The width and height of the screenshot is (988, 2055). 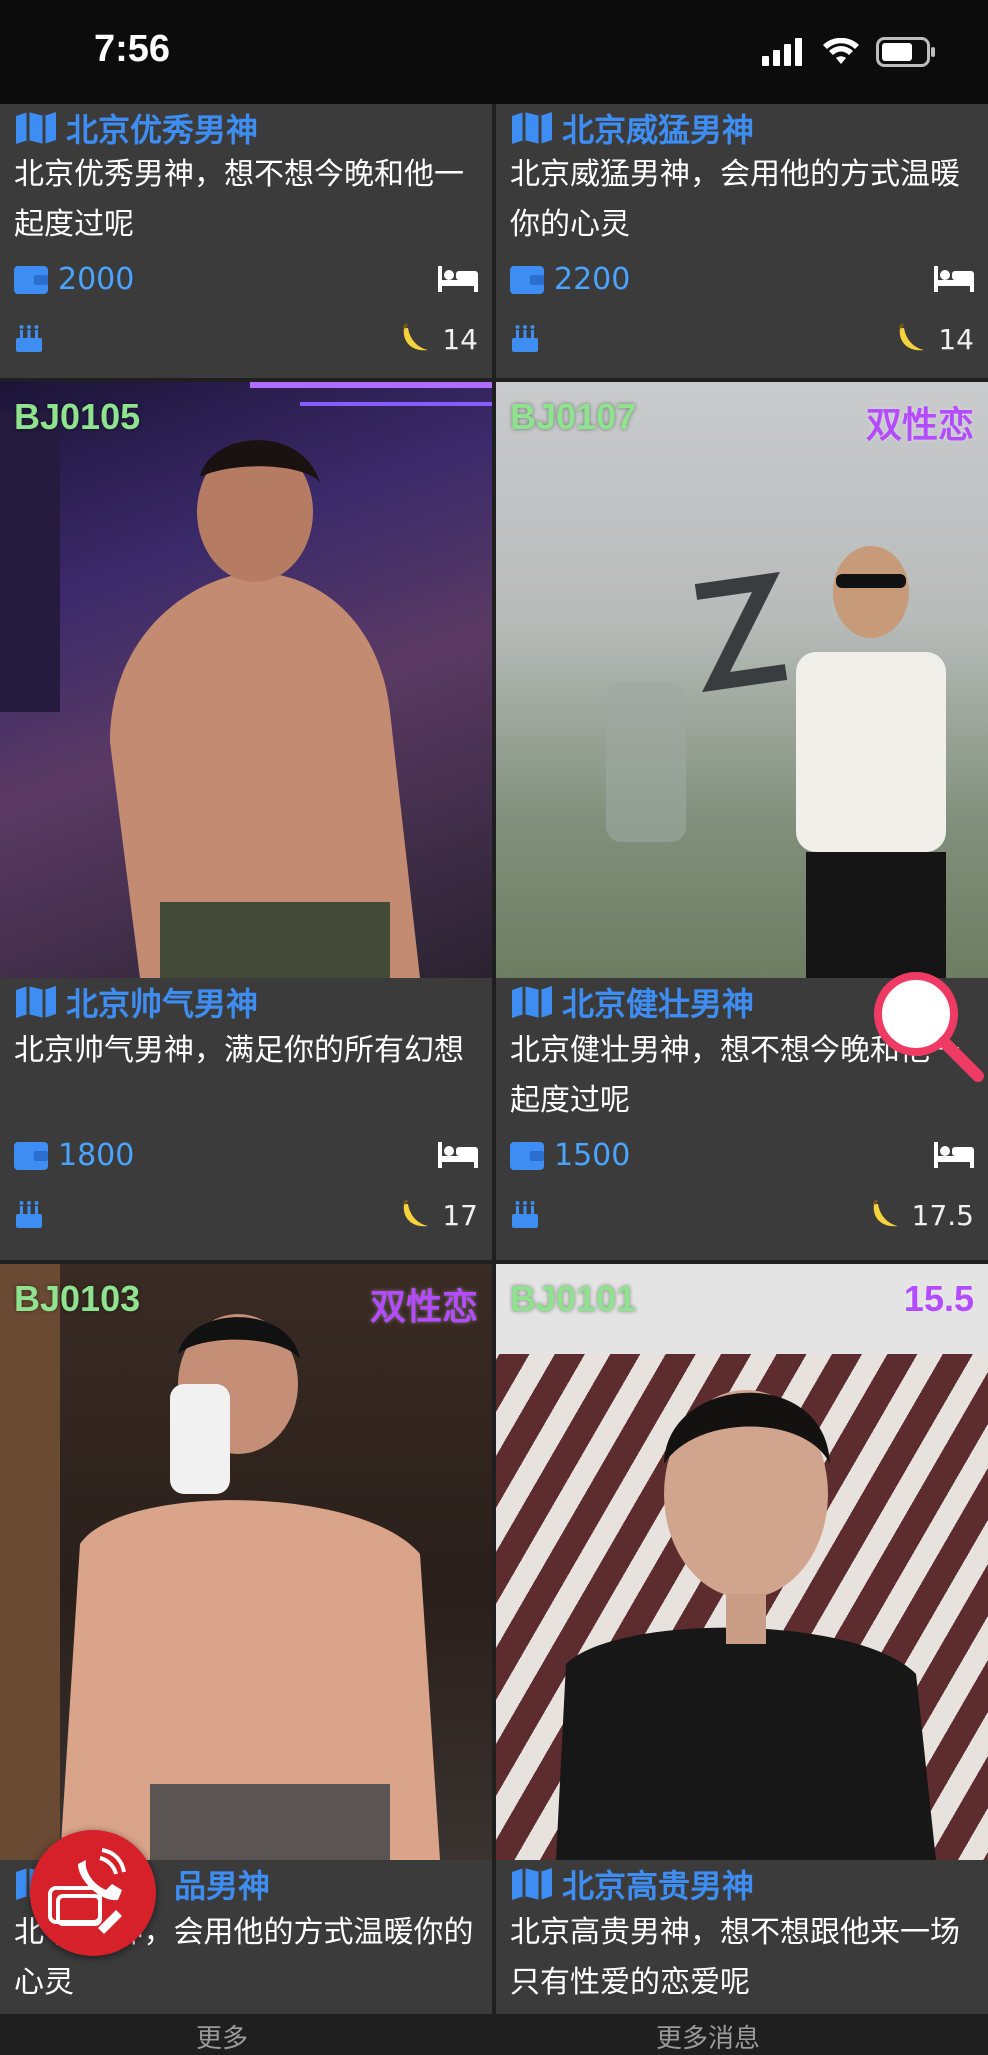 I want to click on card-title: 品男神, so click(x=222, y=1886).